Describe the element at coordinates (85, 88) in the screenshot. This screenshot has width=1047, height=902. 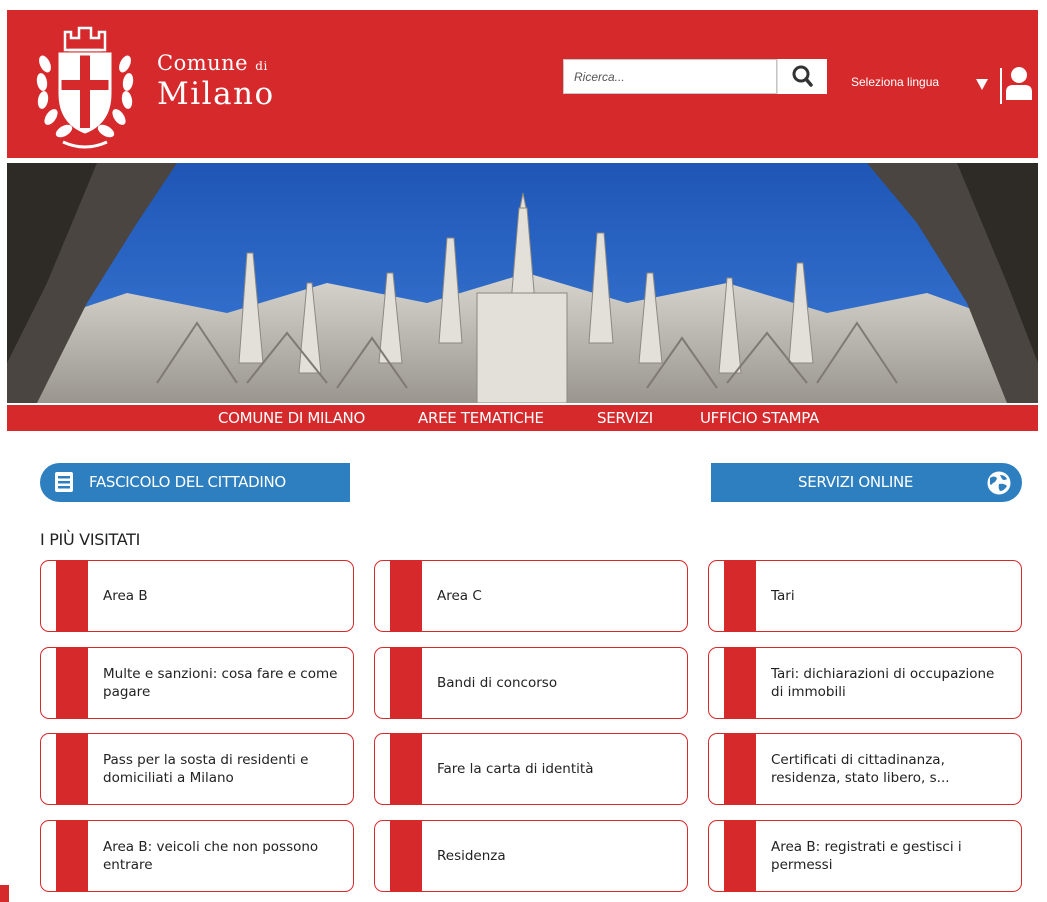
I see `coat-of-arms-logo` at that location.